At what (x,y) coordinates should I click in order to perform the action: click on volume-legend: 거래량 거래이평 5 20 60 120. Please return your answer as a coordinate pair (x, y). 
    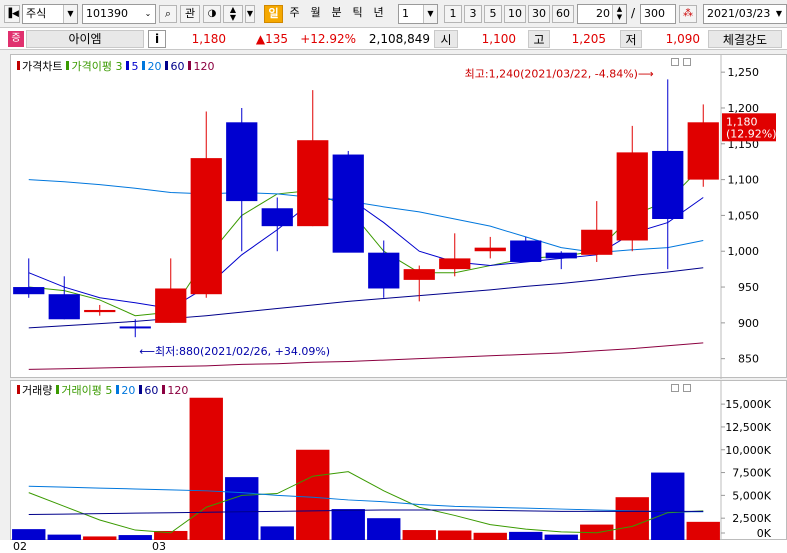
    Looking at the image, I should click on (102, 390).